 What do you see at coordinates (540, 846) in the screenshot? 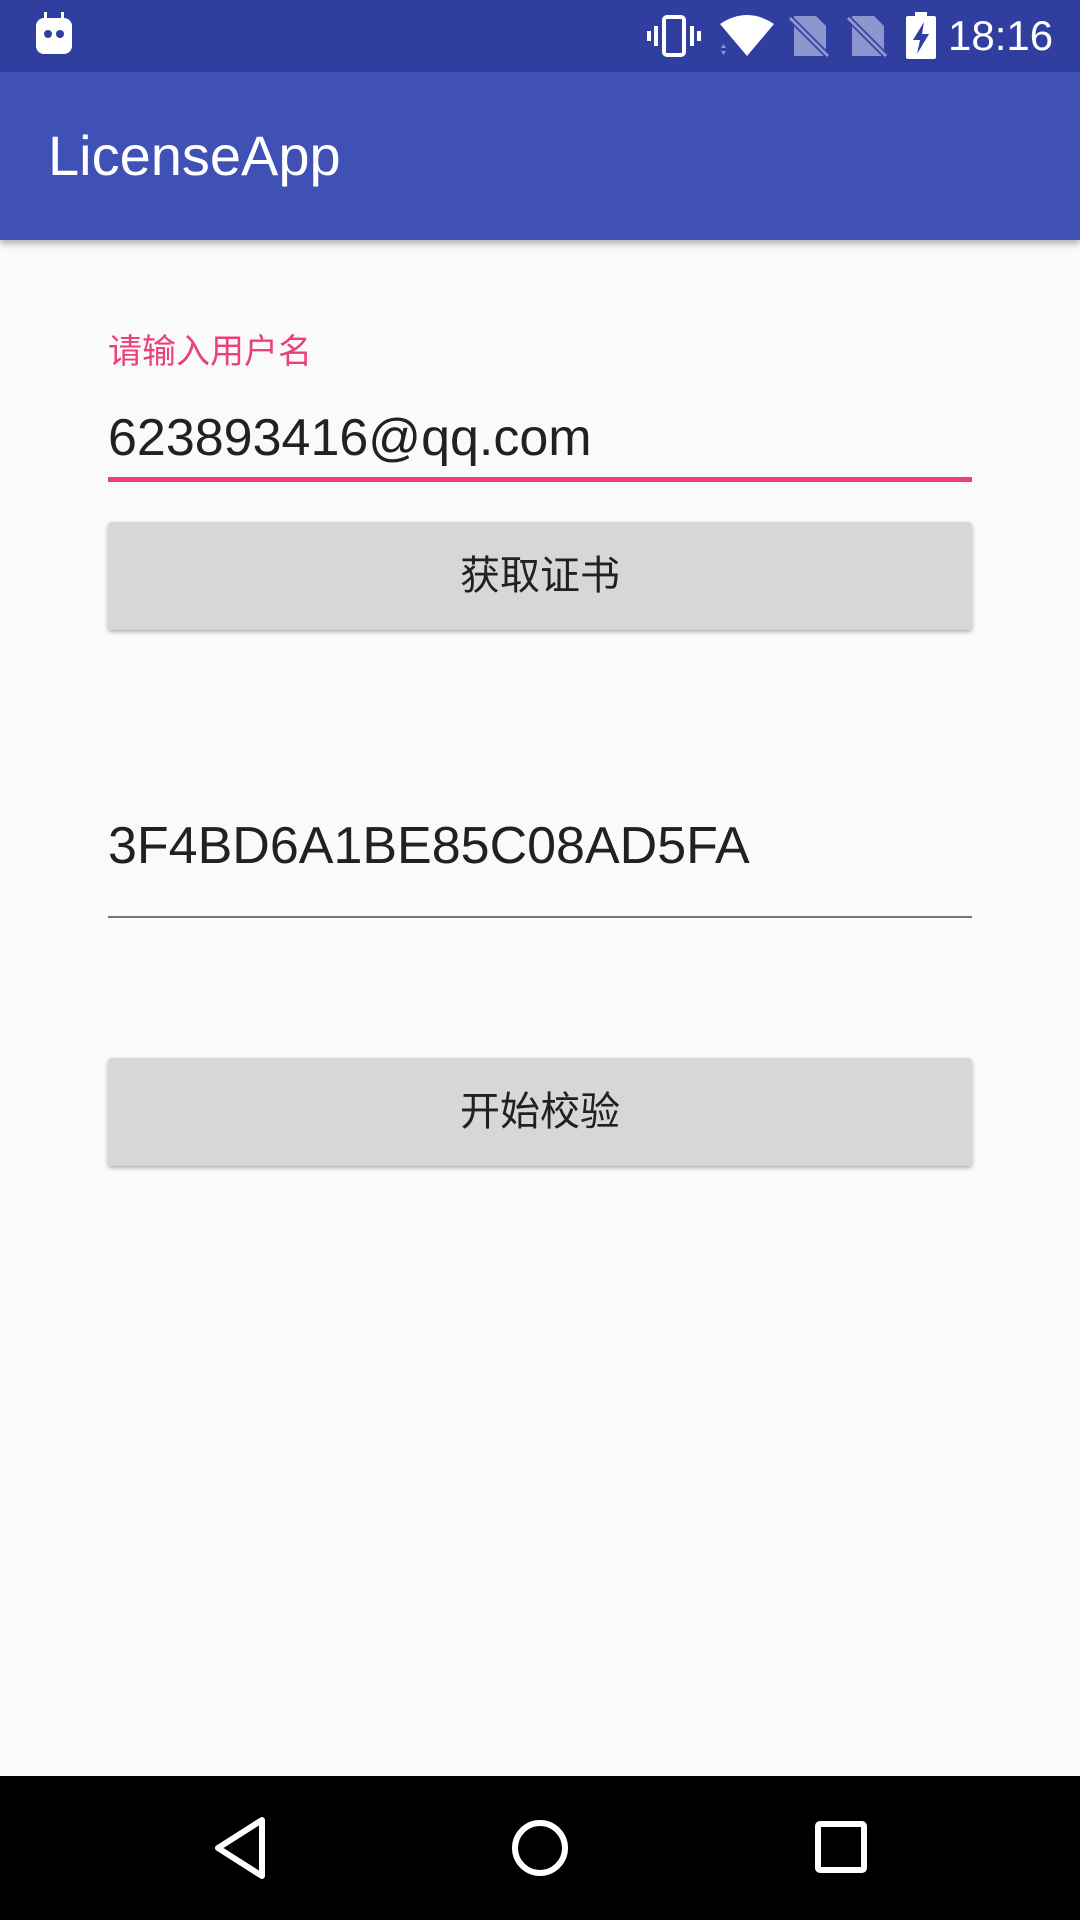
I see `license-input: 3F4BD6A1BE85C08AD5FA` at bounding box center [540, 846].